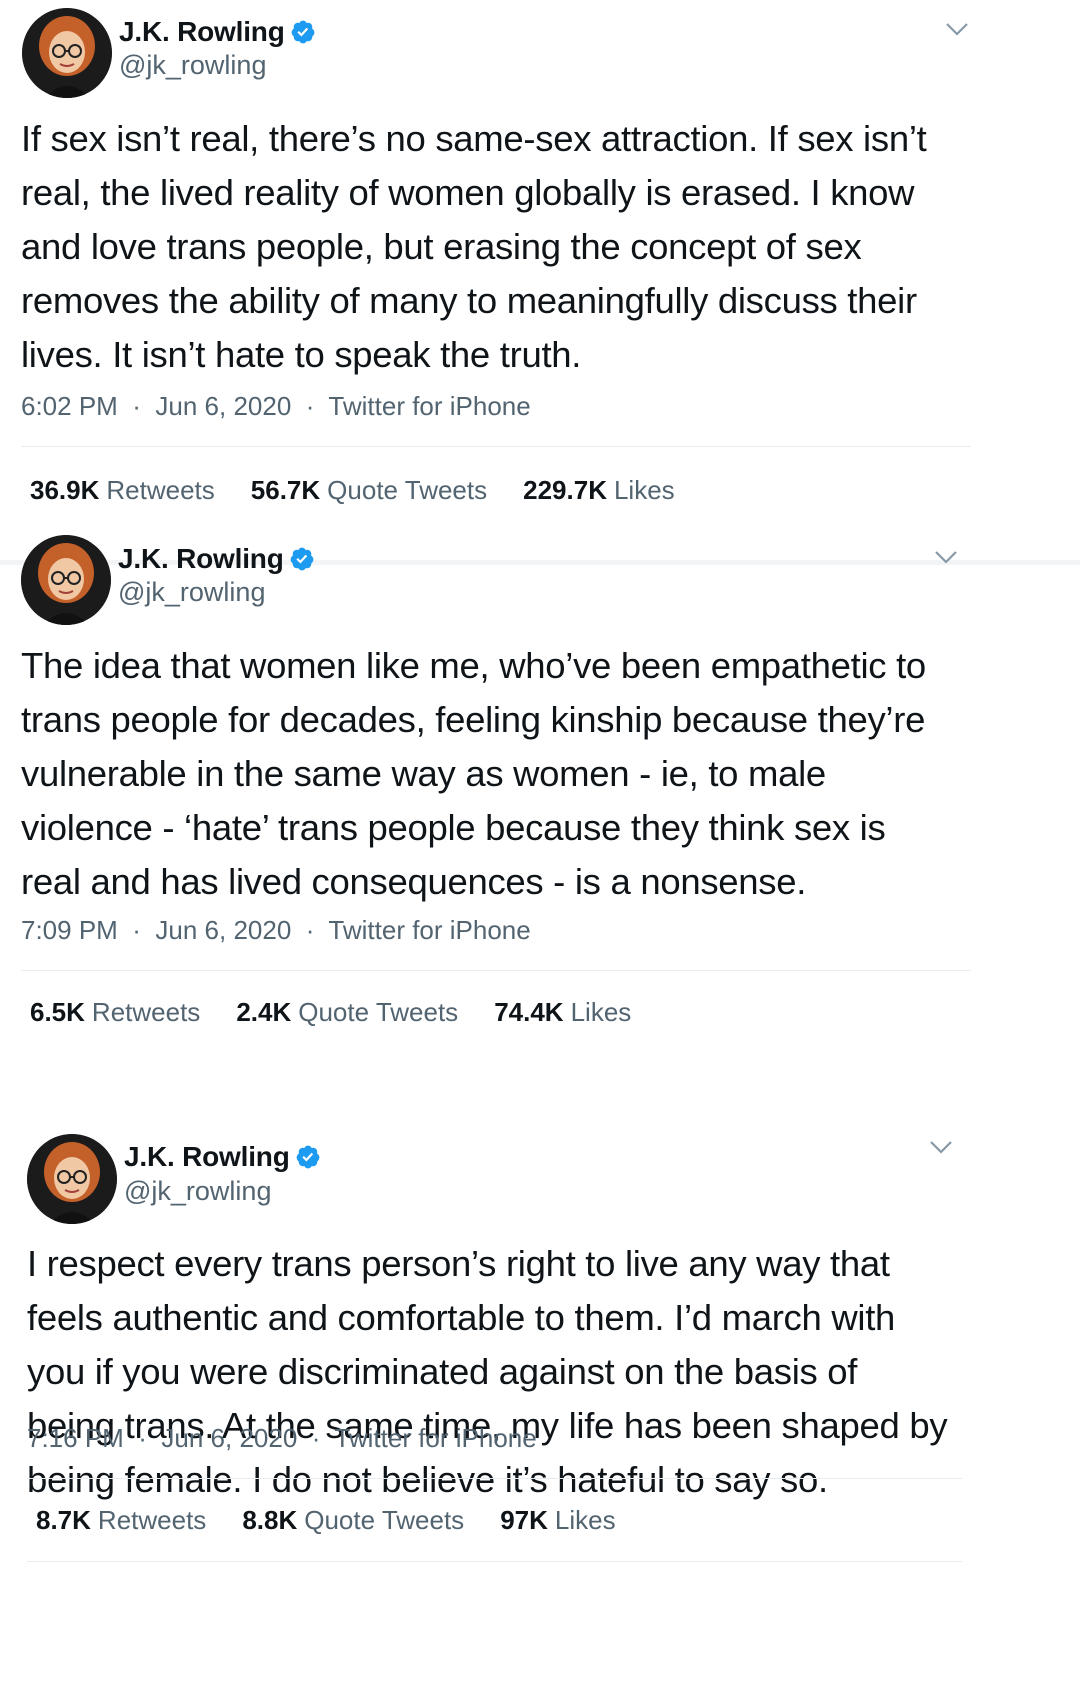  What do you see at coordinates (562, 1012) in the screenshot?
I see `likes-count: 74.4K Likes` at bounding box center [562, 1012].